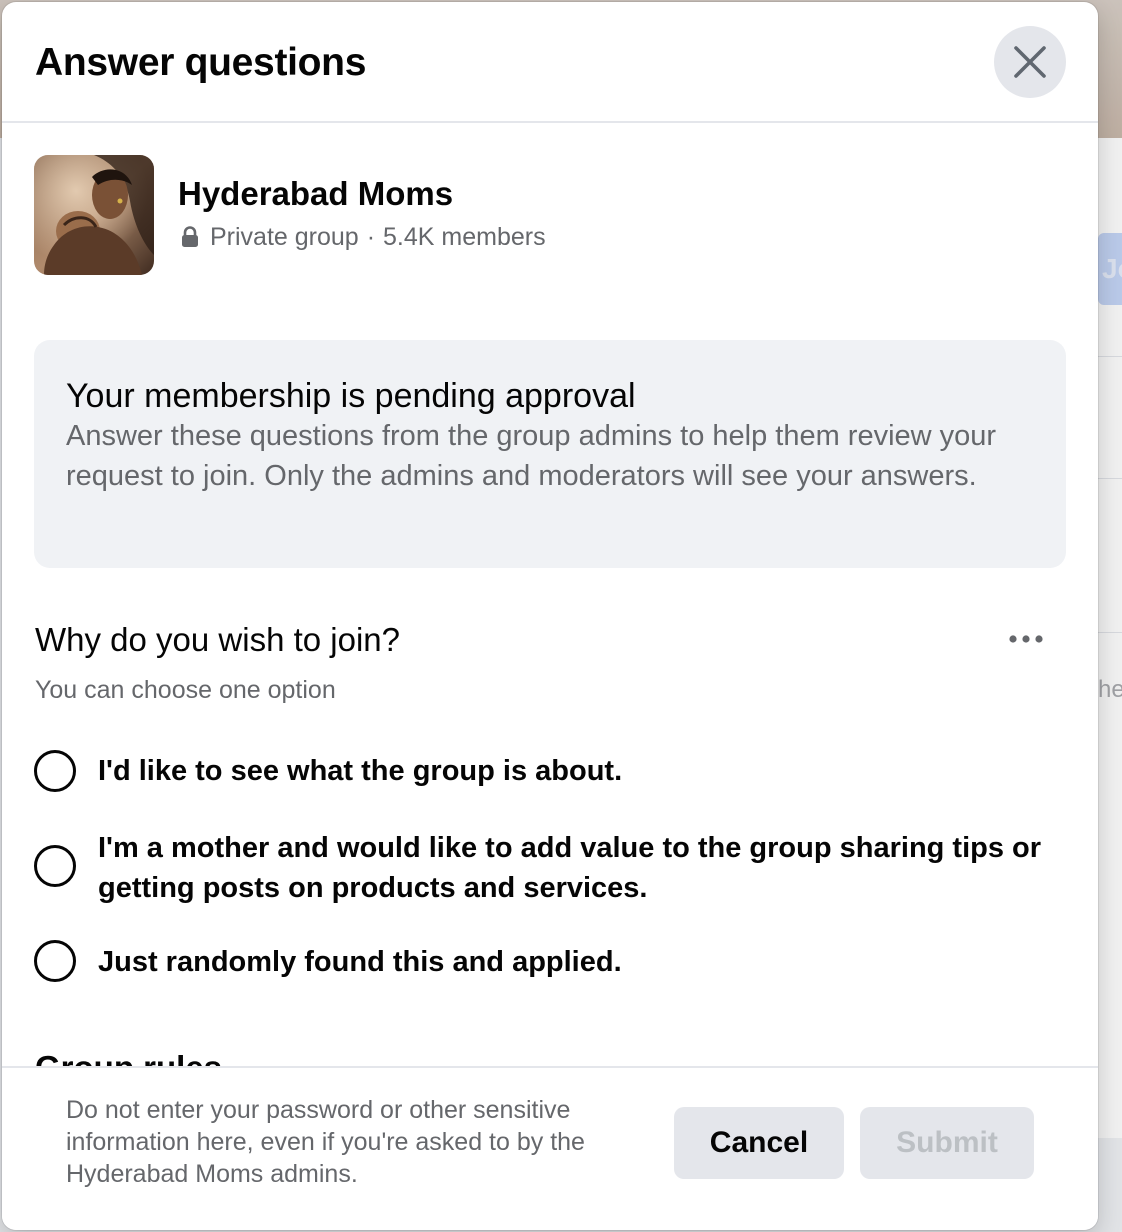 The image size is (1122, 1232). Describe the element at coordinates (550, 62) in the screenshot. I see `dialog-header: Answer questions` at that location.